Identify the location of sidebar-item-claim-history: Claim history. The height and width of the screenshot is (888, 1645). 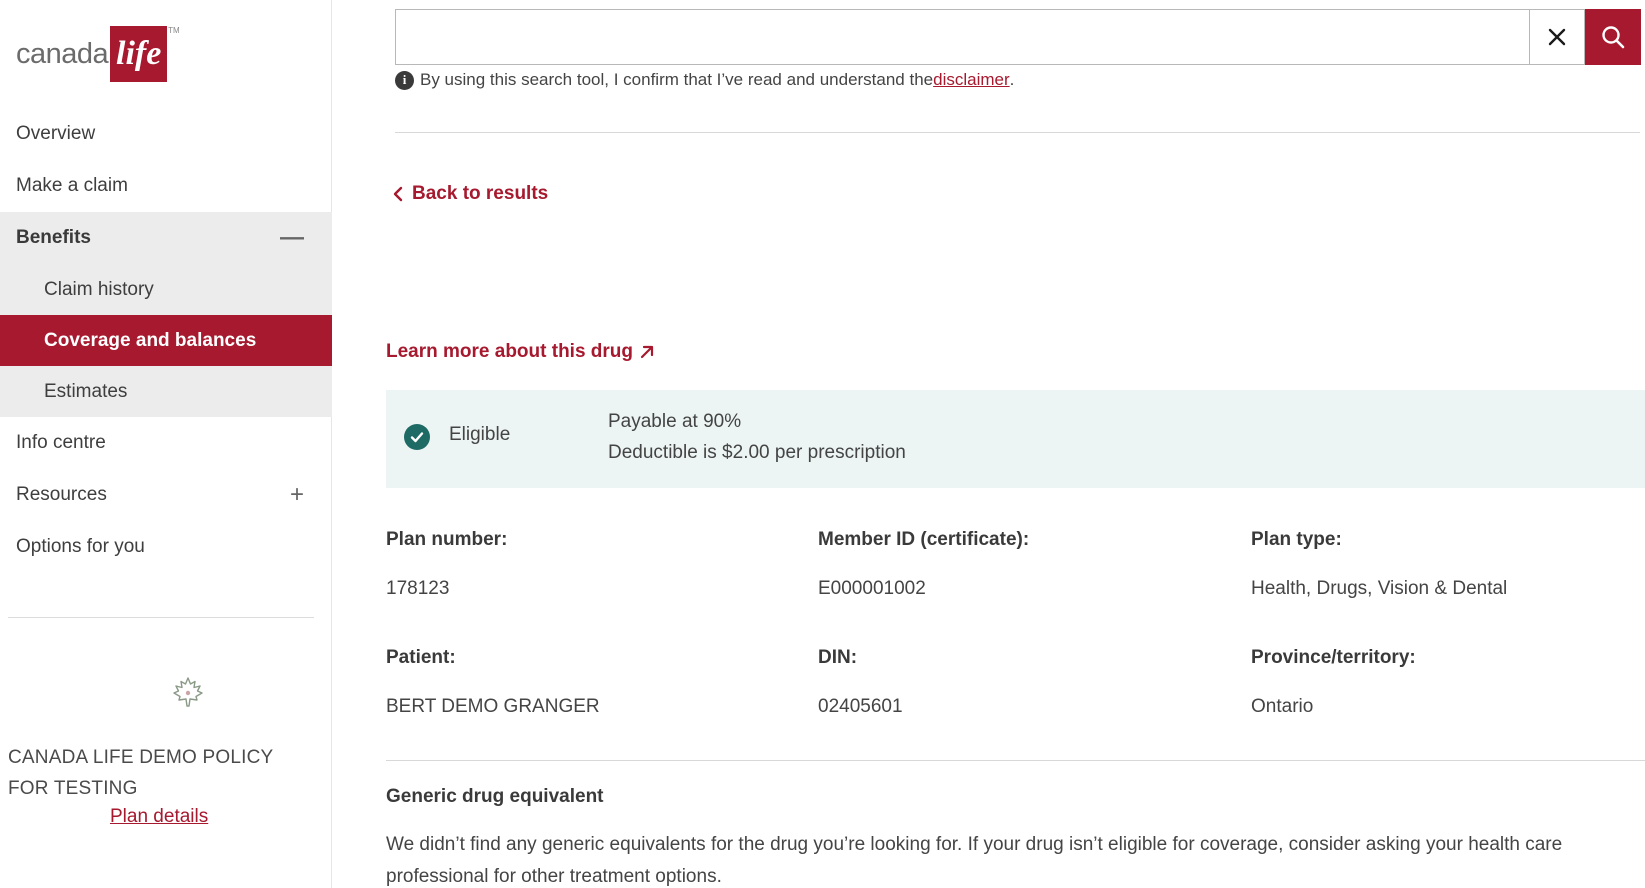
(166, 289).